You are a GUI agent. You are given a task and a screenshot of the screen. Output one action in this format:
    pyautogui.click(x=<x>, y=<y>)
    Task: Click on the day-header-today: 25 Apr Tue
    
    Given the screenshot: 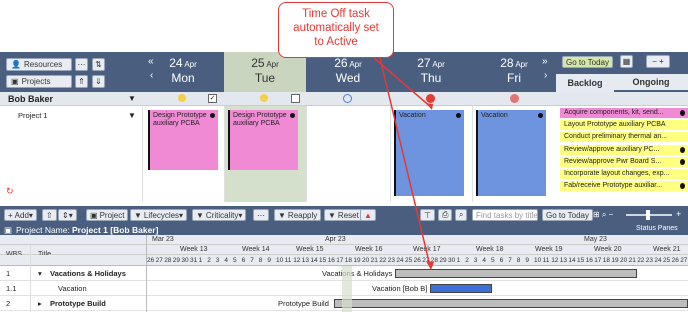 What is the action you would take?
    pyautogui.click(x=265, y=72)
    